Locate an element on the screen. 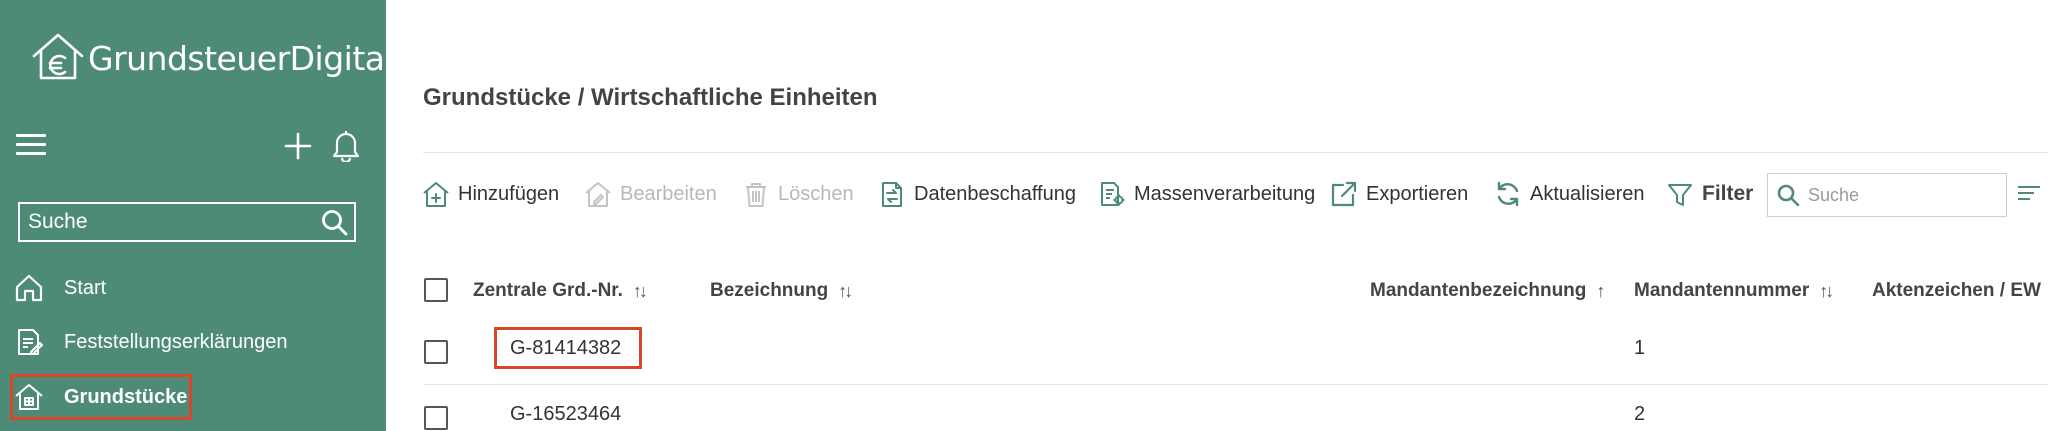 The width and height of the screenshot is (2048, 431). delete-button-label: Löschen is located at coordinates (816, 193).